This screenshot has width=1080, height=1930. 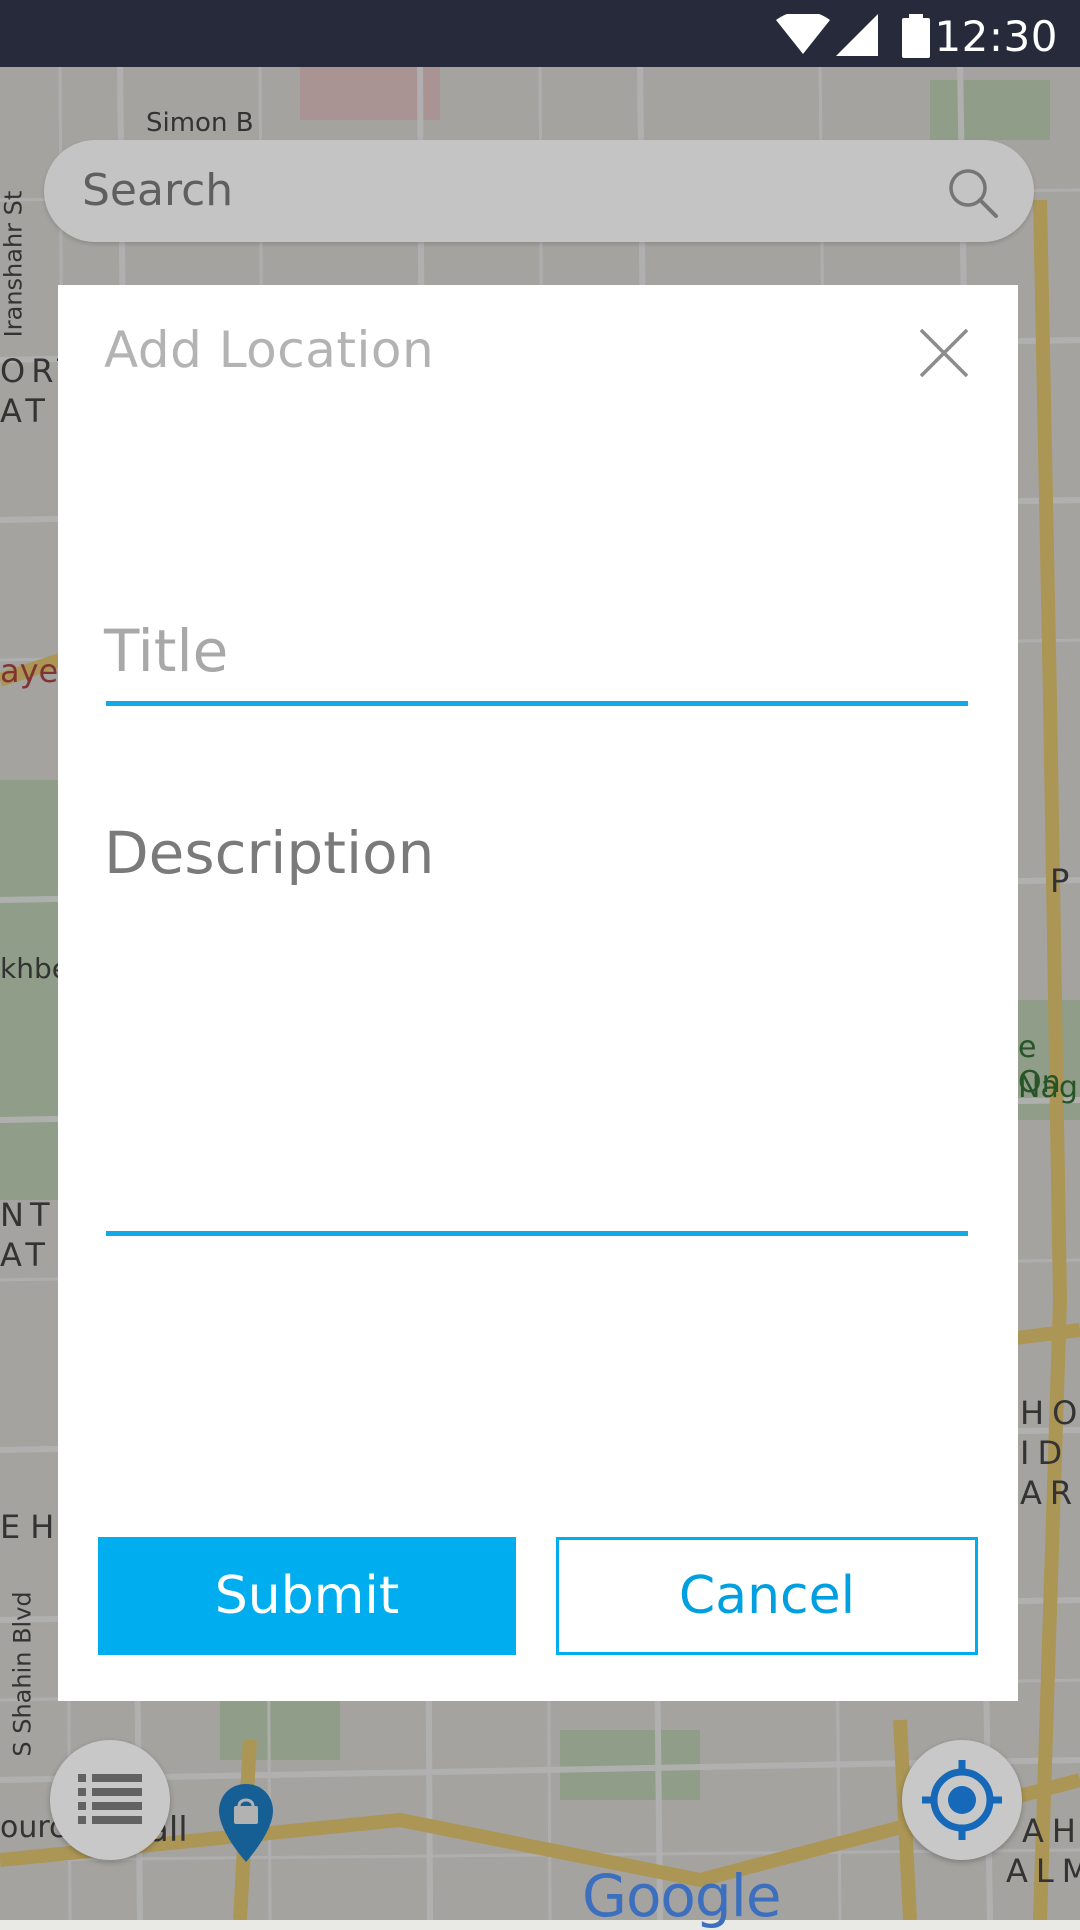 I want to click on search-bar, so click(x=539, y=191).